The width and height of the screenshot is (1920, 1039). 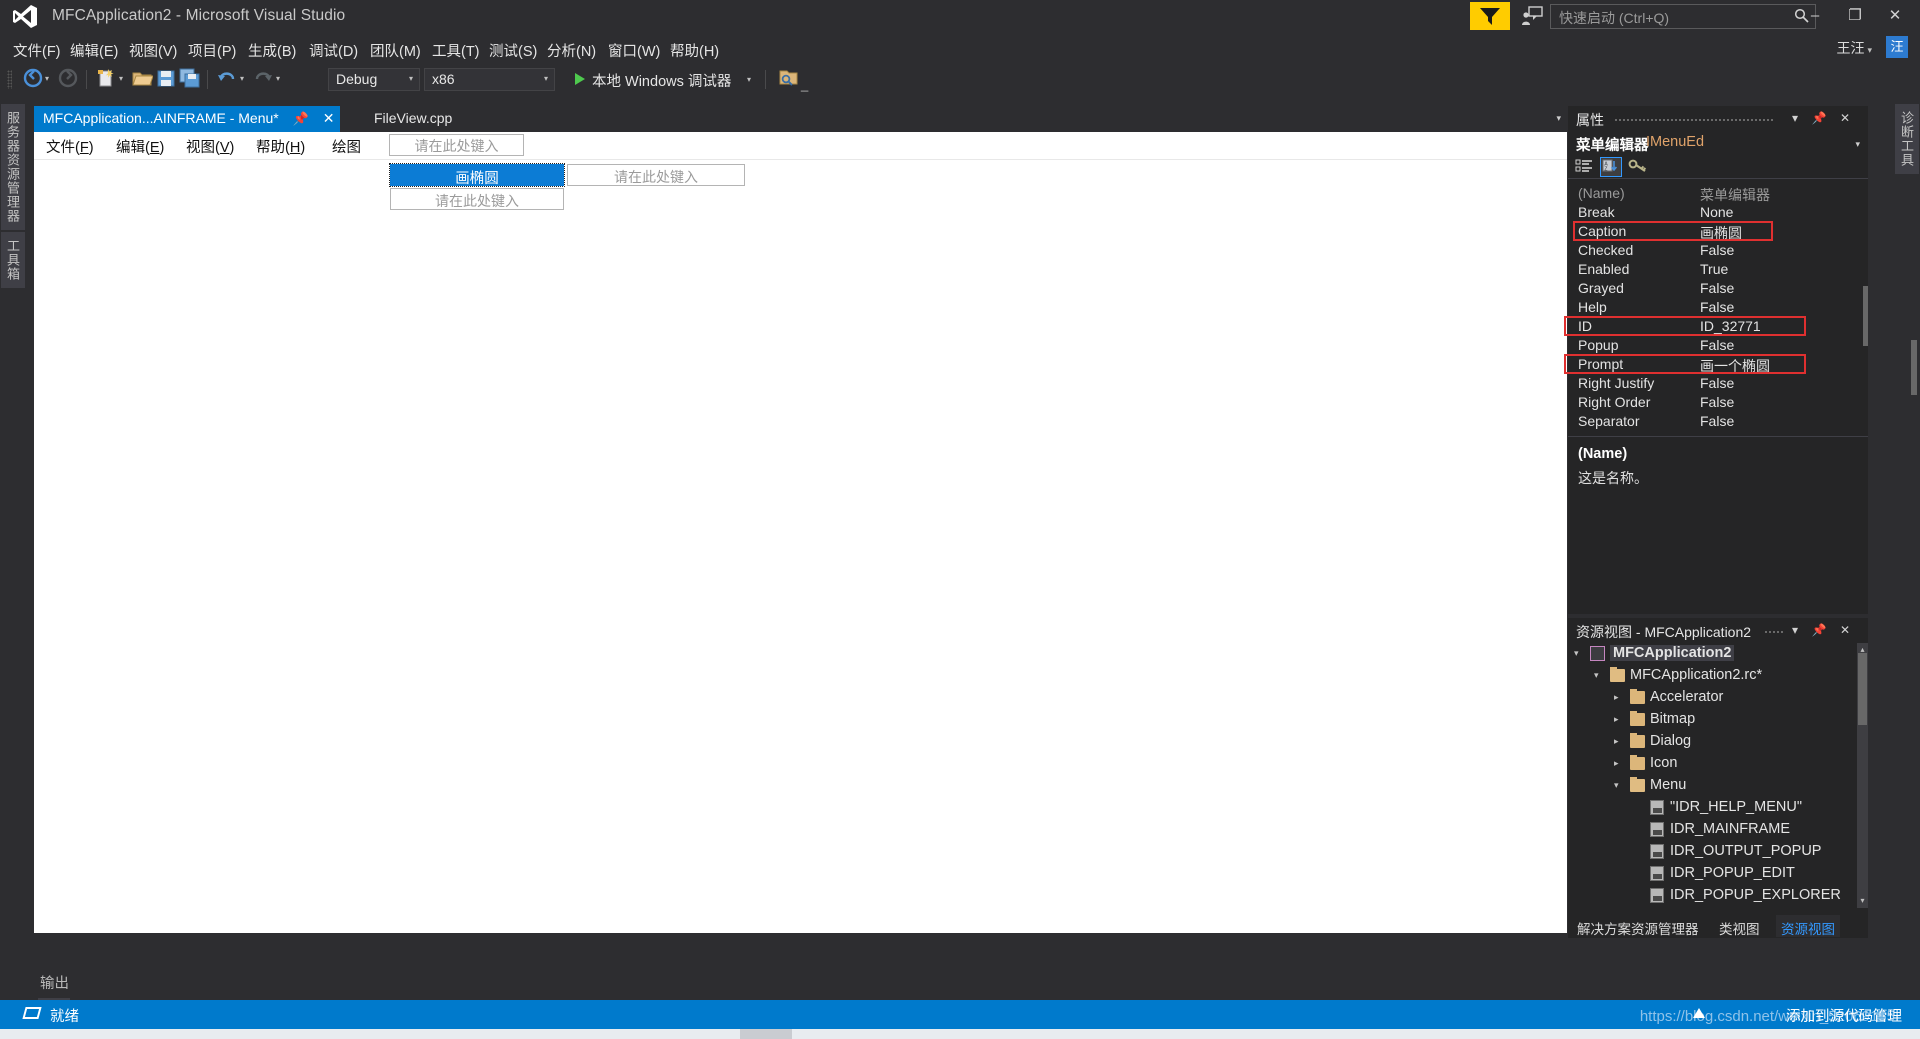 What do you see at coordinates (656, 175) in the screenshot?
I see `menu-editor-sibling-type-here: 请在此处键入` at bounding box center [656, 175].